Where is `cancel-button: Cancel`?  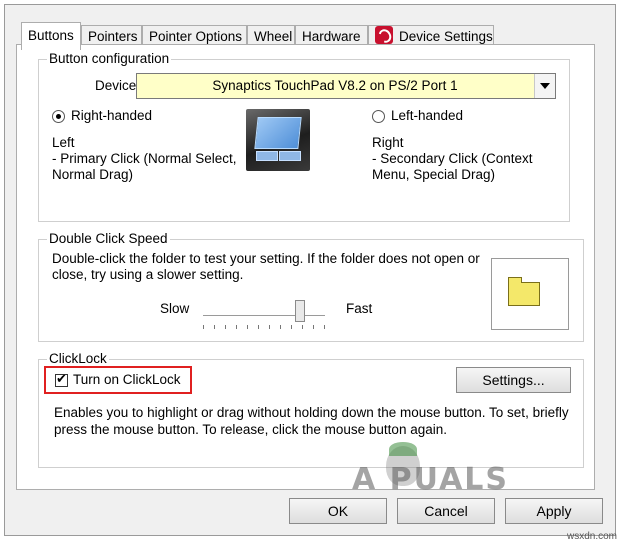 cancel-button: Cancel is located at coordinates (446, 511).